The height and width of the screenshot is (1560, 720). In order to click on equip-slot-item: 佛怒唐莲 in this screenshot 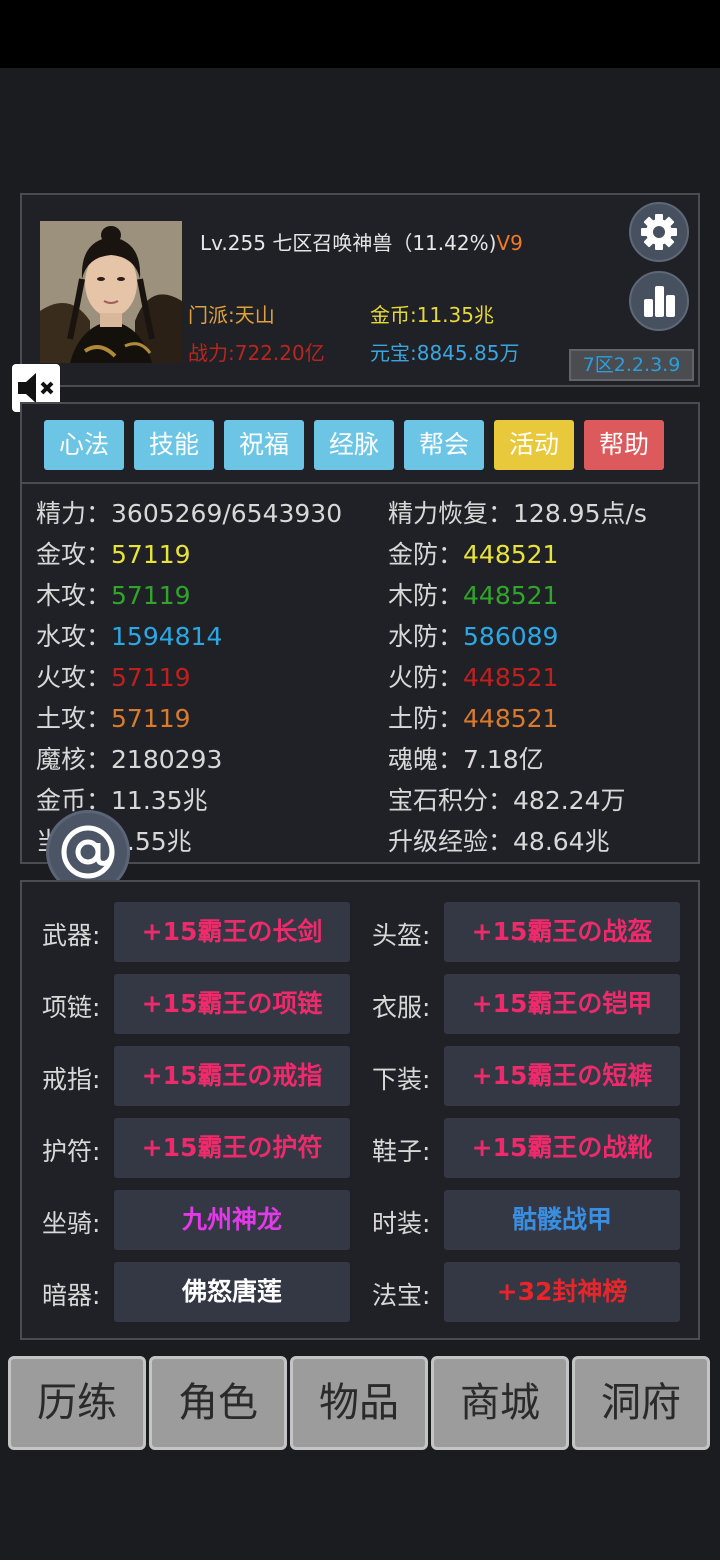, I will do `click(232, 1292)`.